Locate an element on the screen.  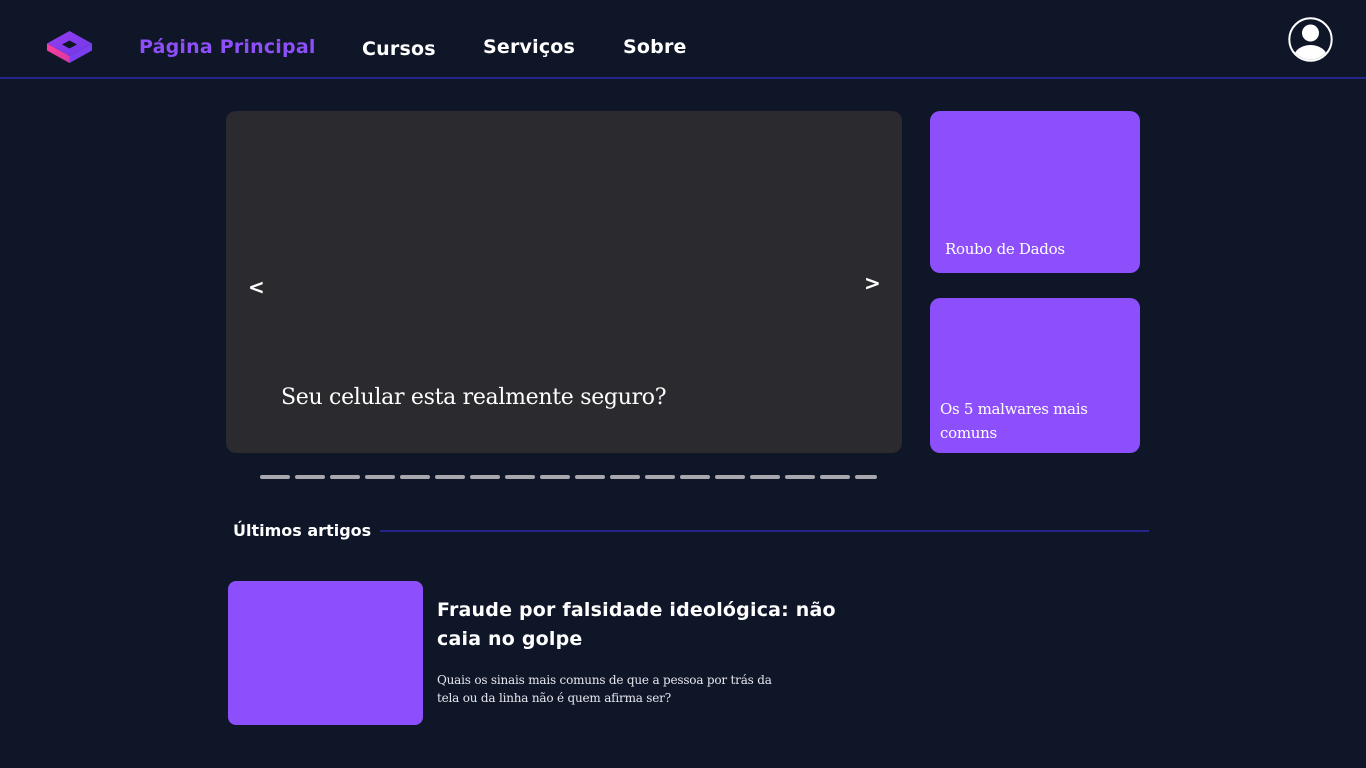
article-thumbnail is located at coordinates (325, 653).